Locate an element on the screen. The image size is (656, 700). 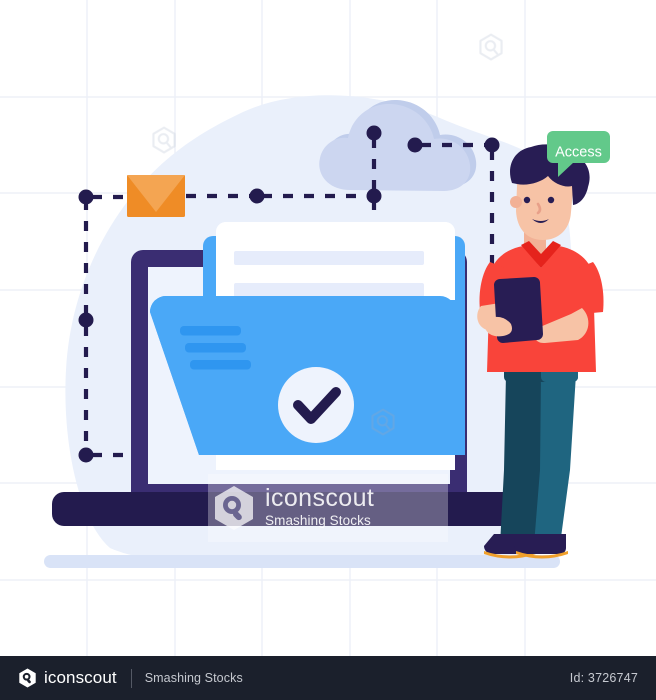
footer-asset-id: Id: 3726747 is located at coordinates (603, 678).